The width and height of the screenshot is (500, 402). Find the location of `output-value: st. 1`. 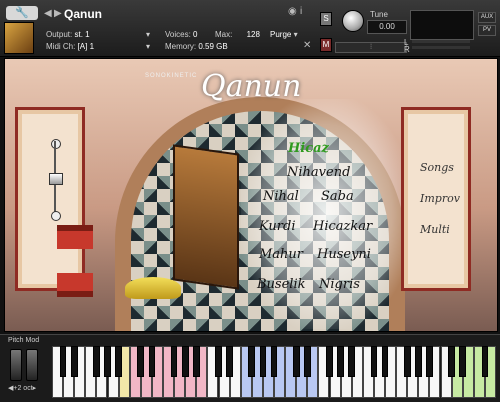

output-value: st. 1 is located at coordinates (81, 34).